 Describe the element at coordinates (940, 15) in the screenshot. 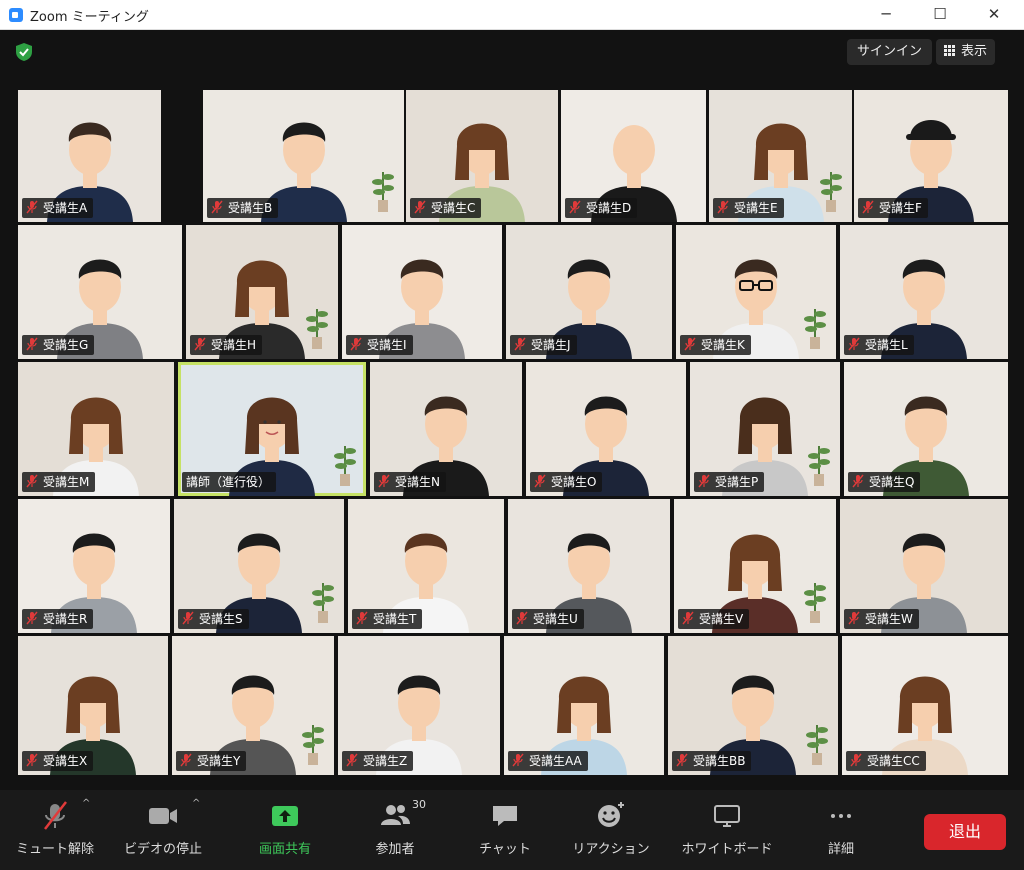

I see `maximize-button: ☐` at that location.